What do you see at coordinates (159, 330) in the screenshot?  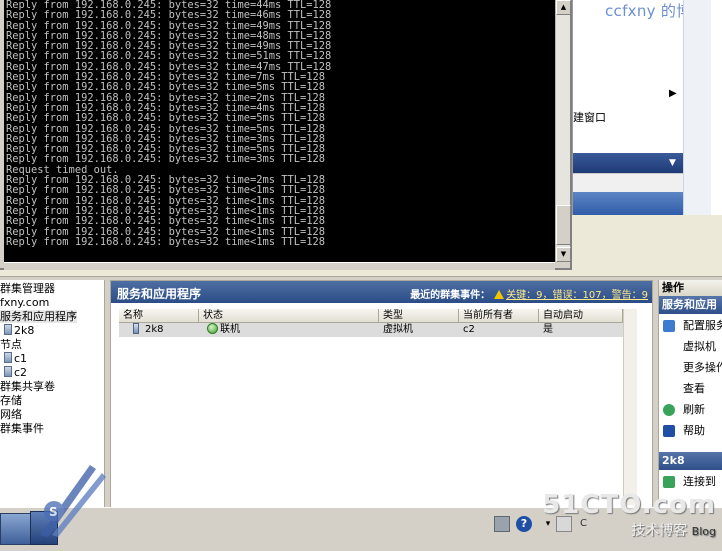 I see `cell-name: 2k8` at bounding box center [159, 330].